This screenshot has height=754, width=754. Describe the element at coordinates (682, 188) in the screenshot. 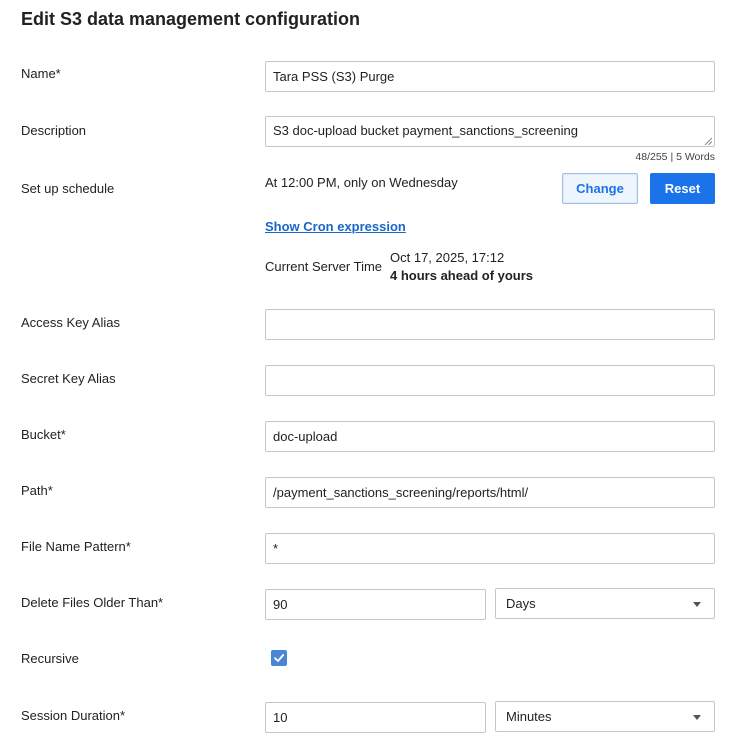

I see `reset-schedule-button: Reset` at that location.